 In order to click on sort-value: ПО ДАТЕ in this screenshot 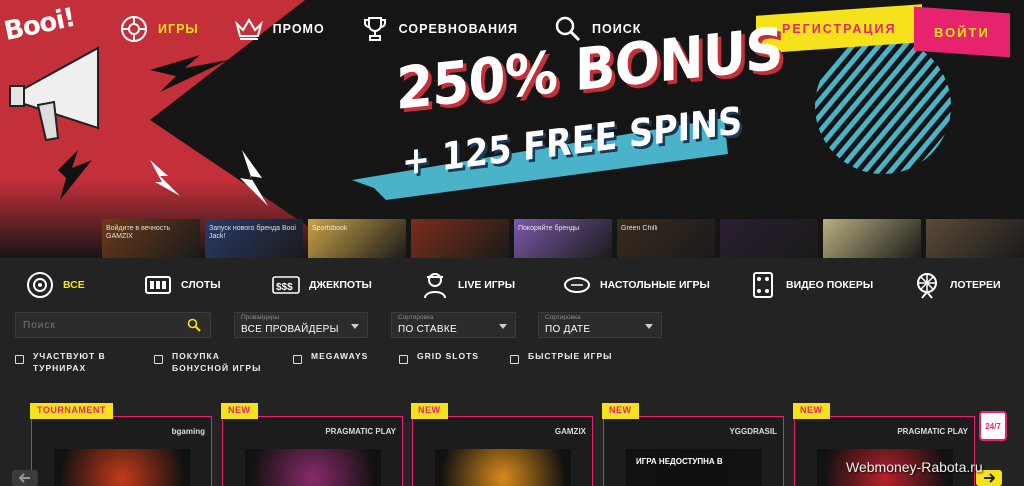, I will do `click(568, 329)`.